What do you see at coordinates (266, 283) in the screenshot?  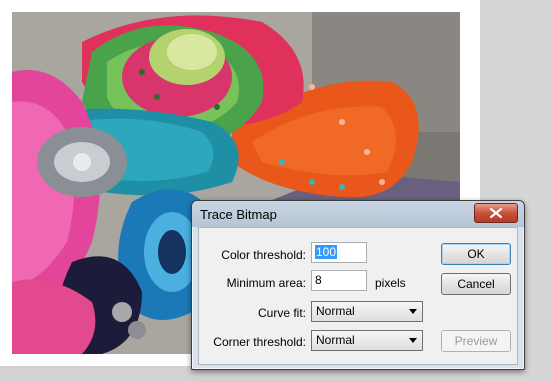 I see `minimum-area-label: Minimum area:` at bounding box center [266, 283].